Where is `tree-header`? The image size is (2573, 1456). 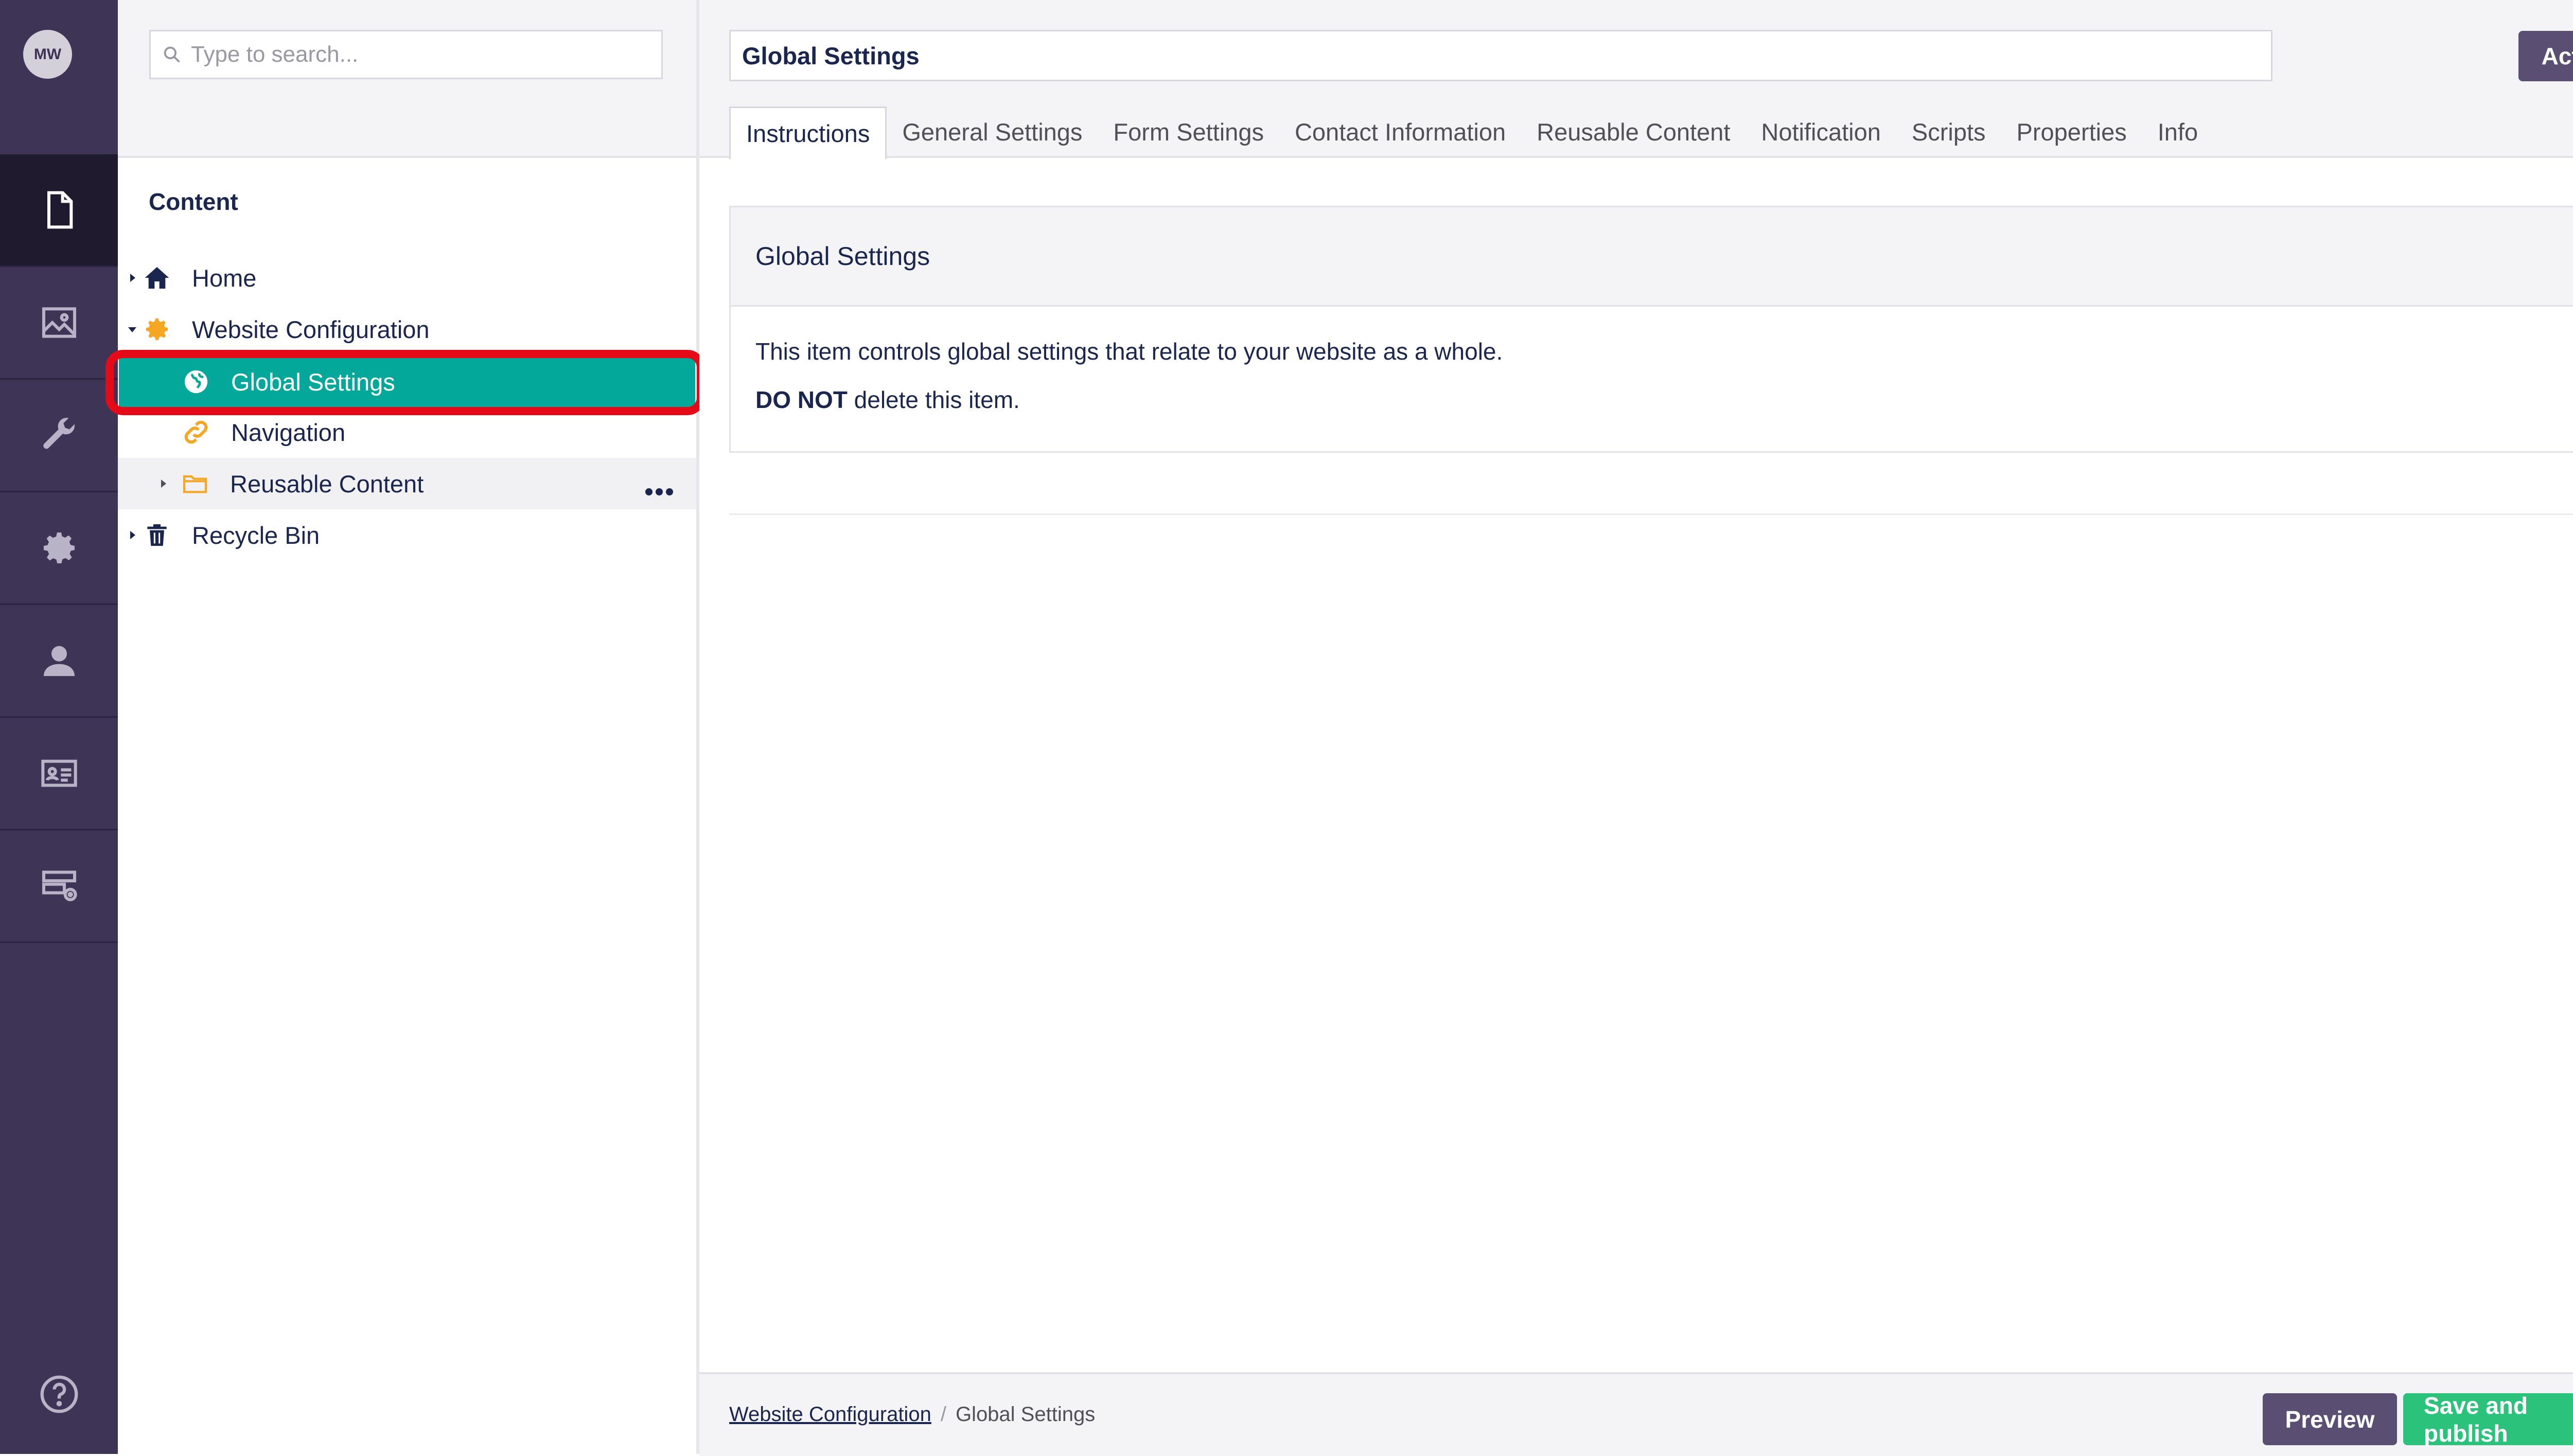
tree-header is located at coordinates (407, 79).